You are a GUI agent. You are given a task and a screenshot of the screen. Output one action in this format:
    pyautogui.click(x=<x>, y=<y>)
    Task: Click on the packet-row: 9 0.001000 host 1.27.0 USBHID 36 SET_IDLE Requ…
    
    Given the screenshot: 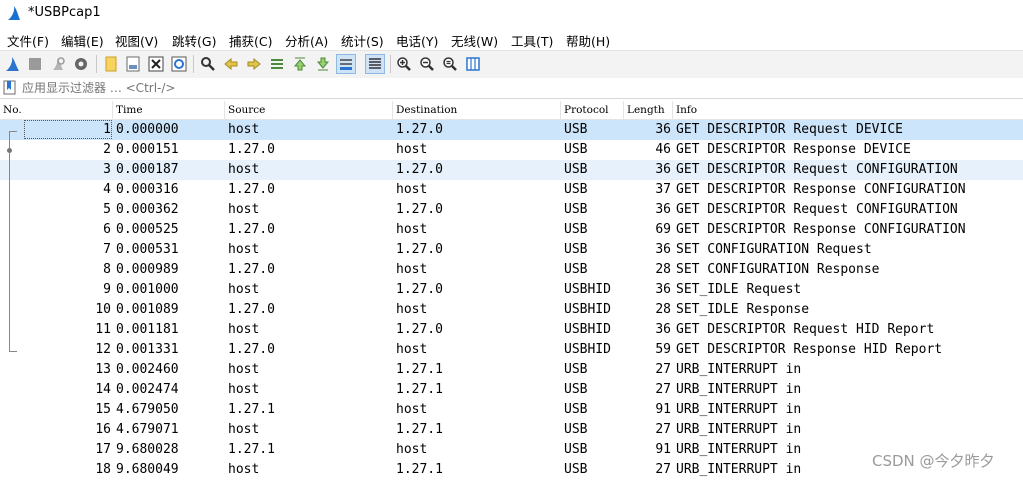 What is the action you would take?
    pyautogui.click(x=511, y=290)
    